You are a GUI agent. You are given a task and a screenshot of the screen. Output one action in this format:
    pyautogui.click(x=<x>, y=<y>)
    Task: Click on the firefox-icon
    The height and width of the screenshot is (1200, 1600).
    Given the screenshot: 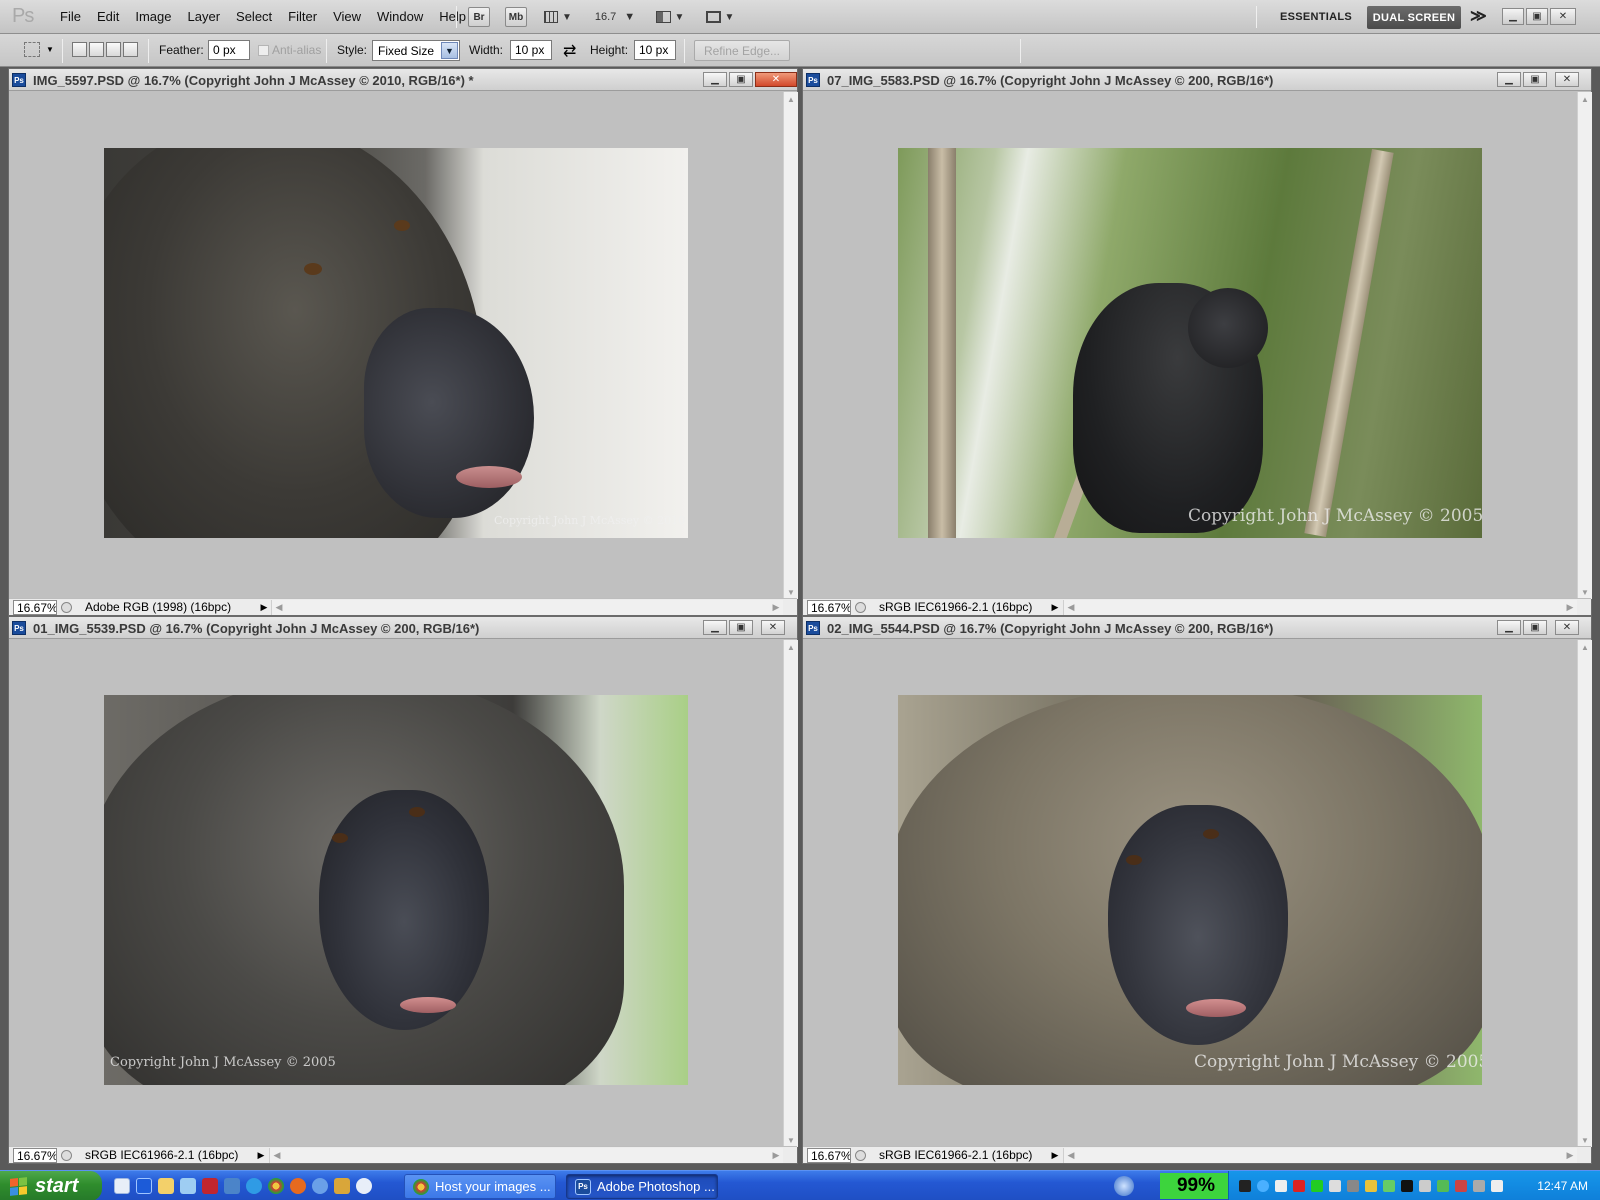 What is the action you would take?
    pyautogui.click(x=298, y=1186)
    